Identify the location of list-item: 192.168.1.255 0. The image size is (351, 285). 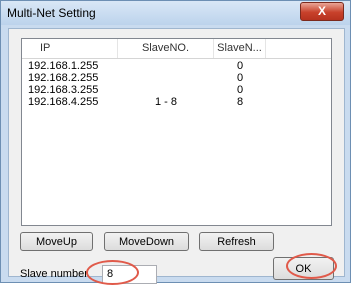
(176, 66).